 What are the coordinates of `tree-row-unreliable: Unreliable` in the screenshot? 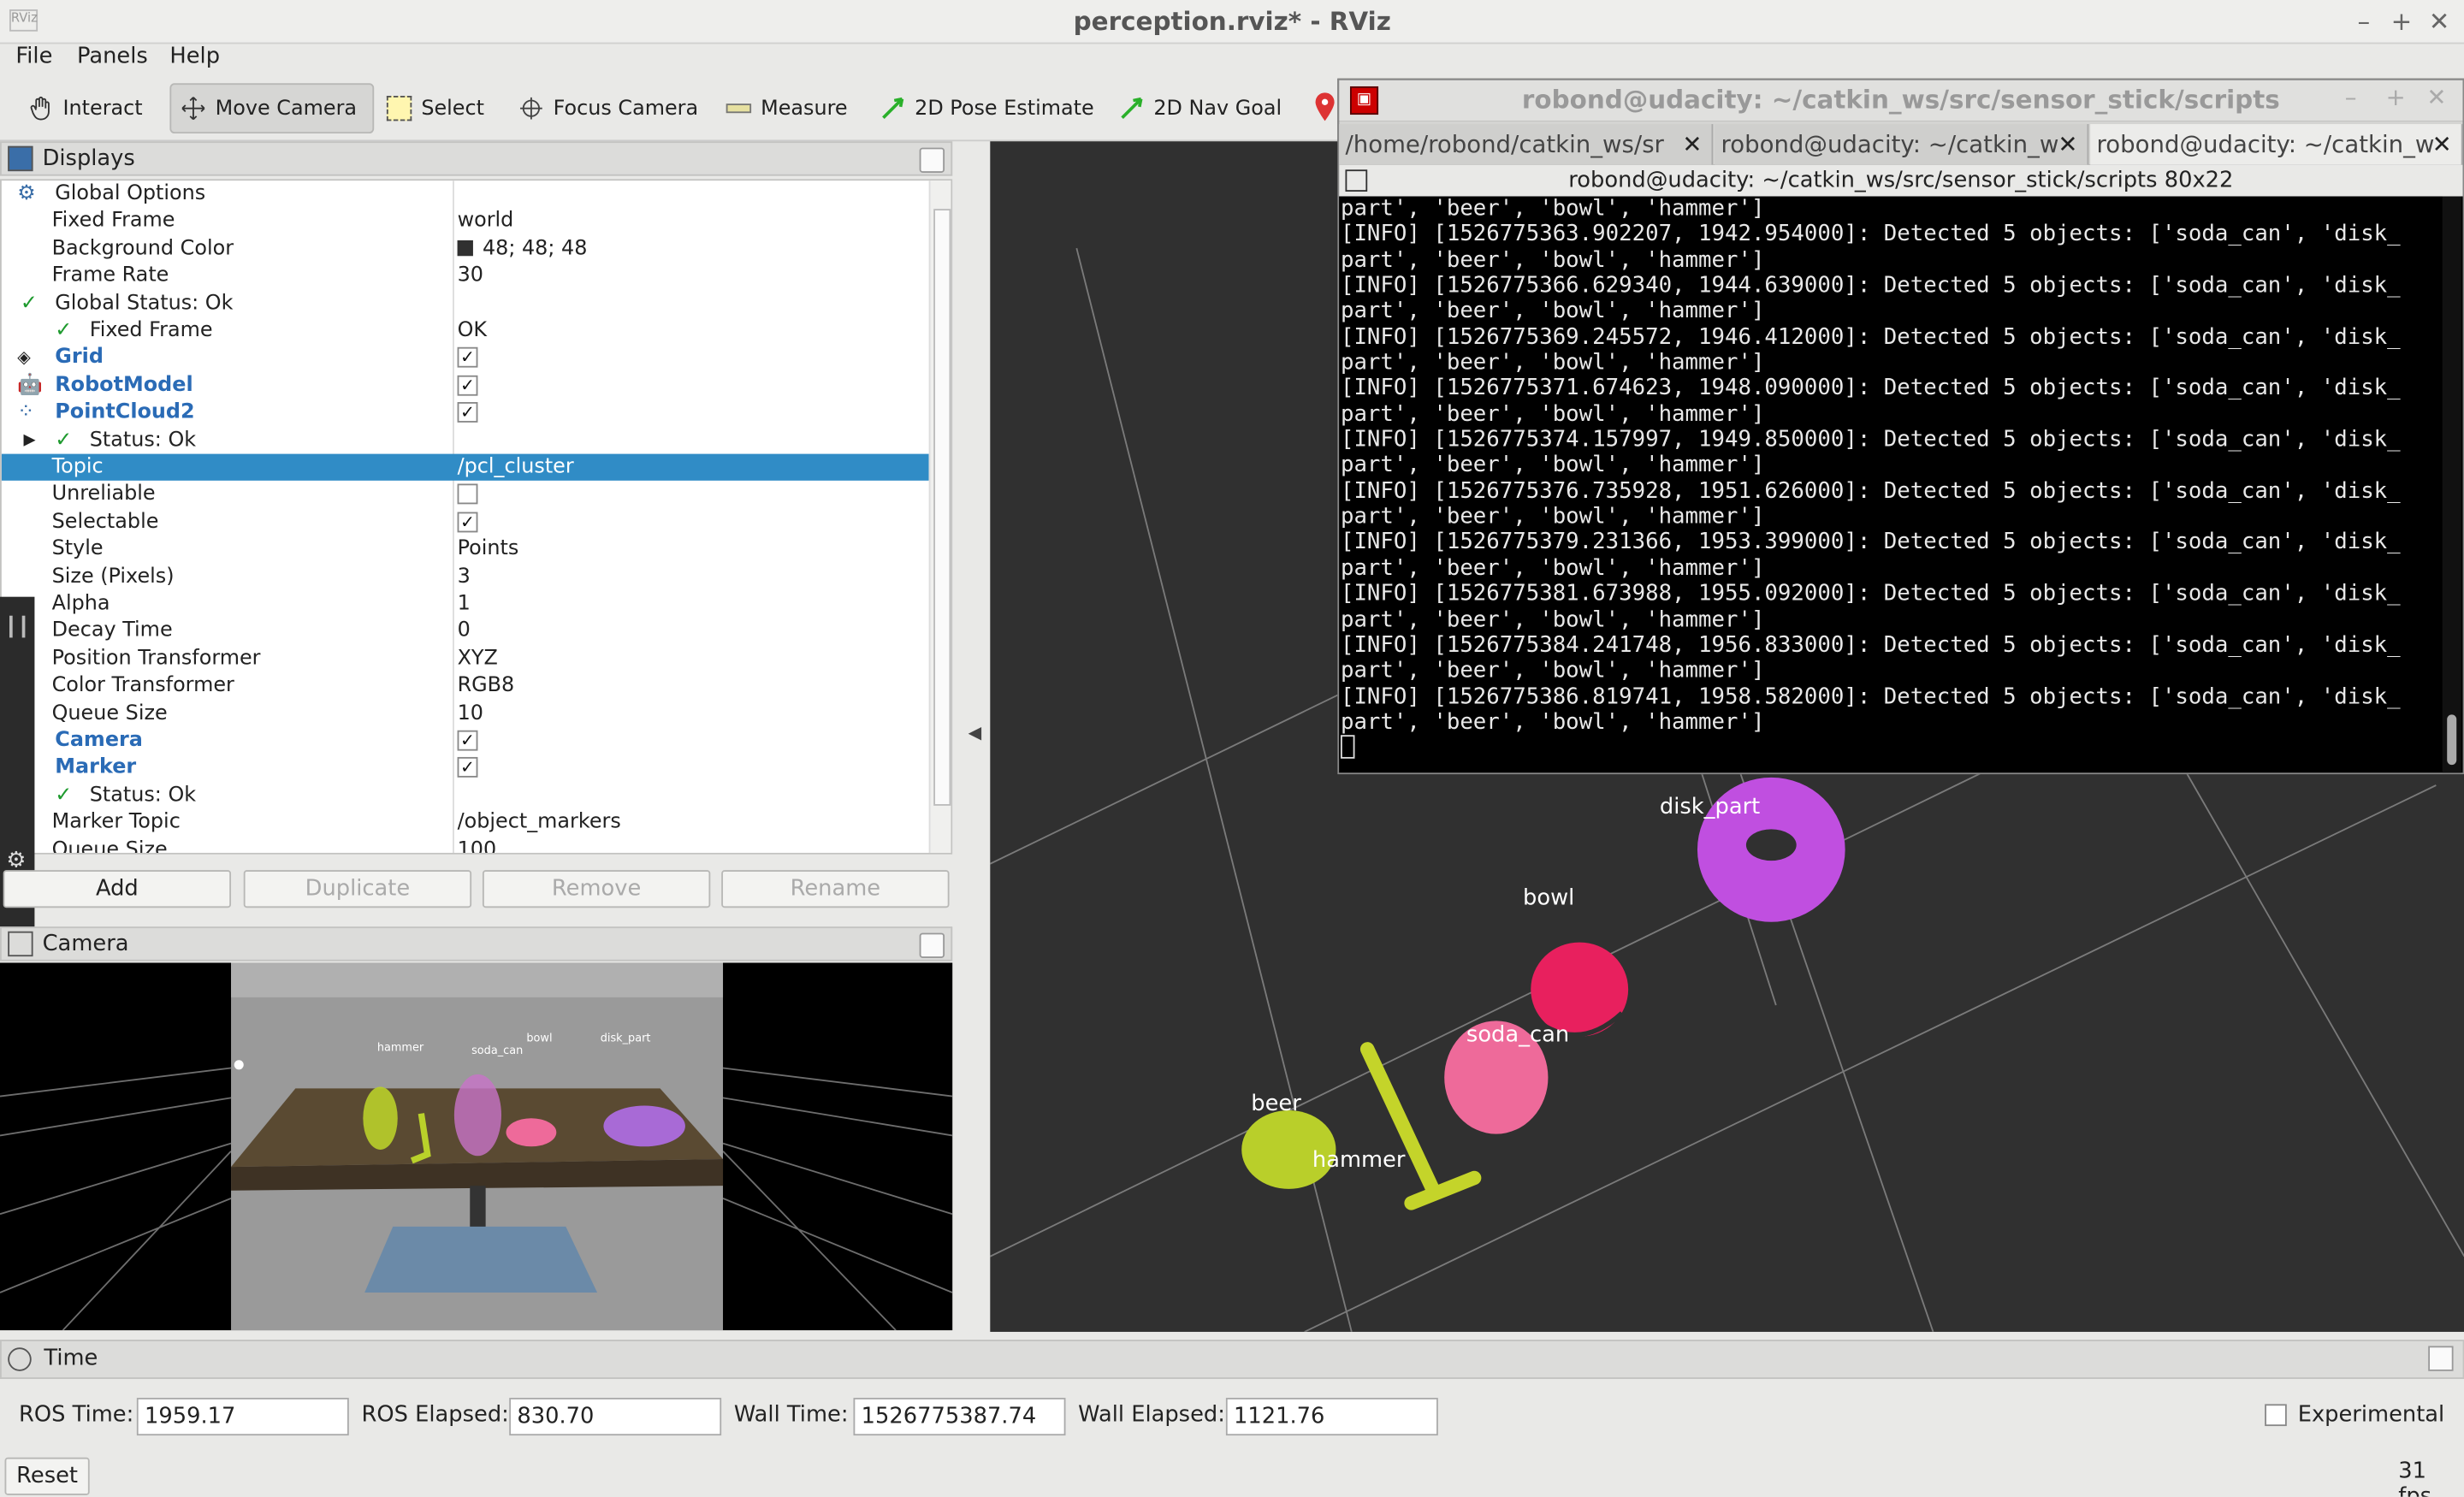 It's located at (465, 495).